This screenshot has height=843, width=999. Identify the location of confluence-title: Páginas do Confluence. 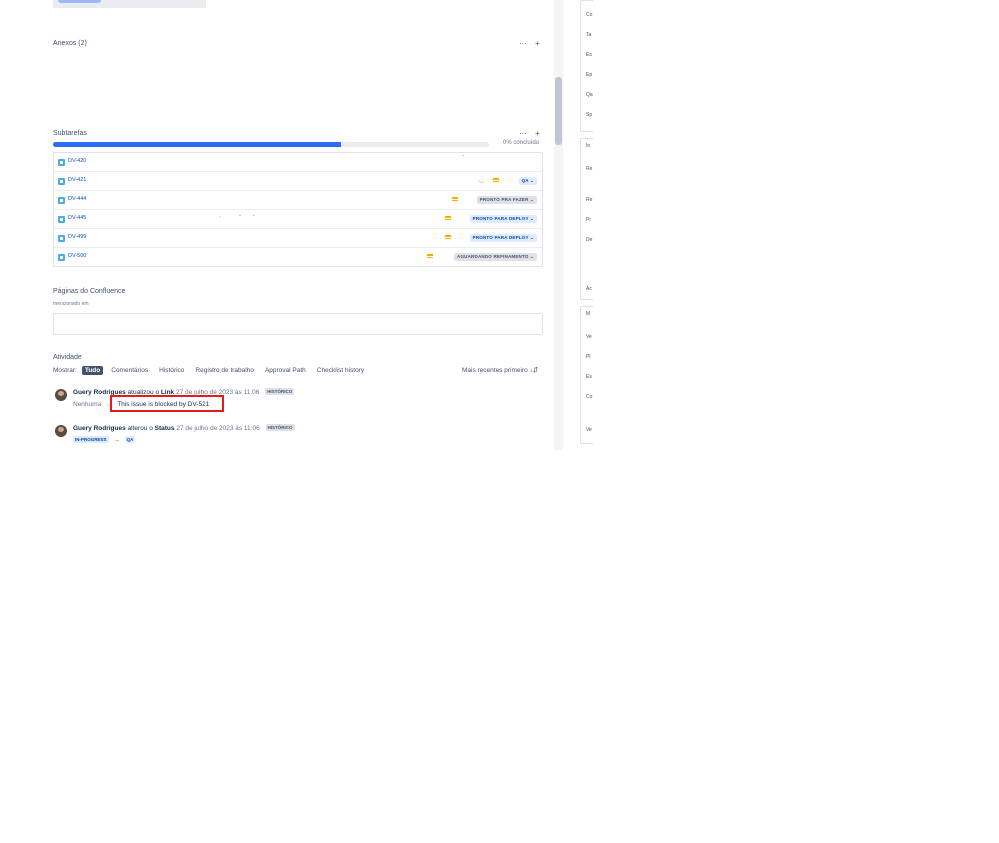
(89, 291).